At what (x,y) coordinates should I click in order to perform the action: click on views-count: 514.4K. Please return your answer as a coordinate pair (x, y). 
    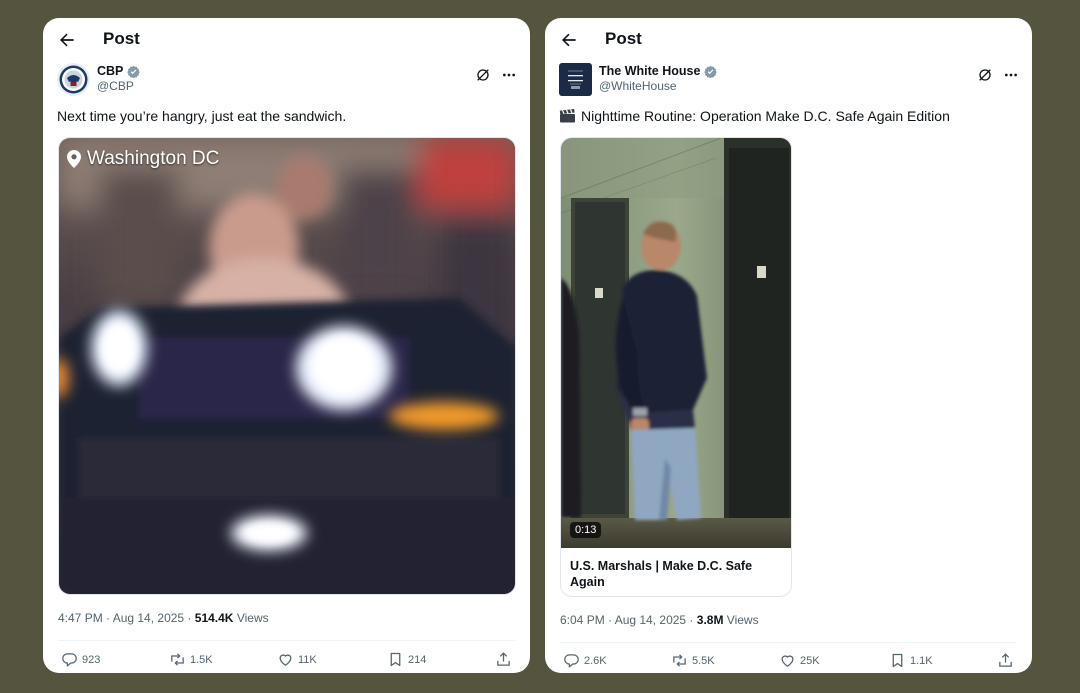
    Looking at the image, I should click on (214, 618).